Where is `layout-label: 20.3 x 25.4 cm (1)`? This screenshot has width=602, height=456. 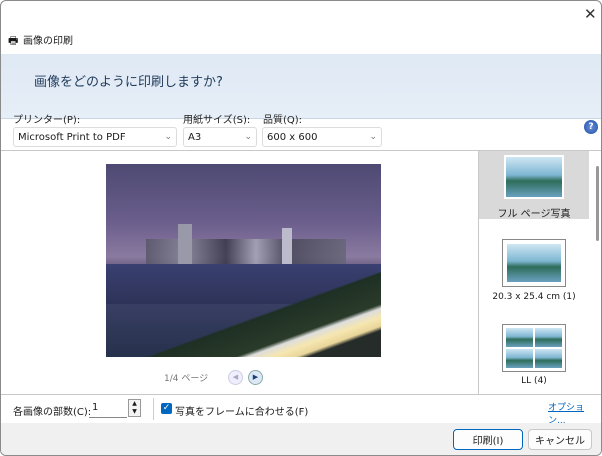 layout-label: 20.3 x 25.4 cm (1) is located at coordinates (534, 297).